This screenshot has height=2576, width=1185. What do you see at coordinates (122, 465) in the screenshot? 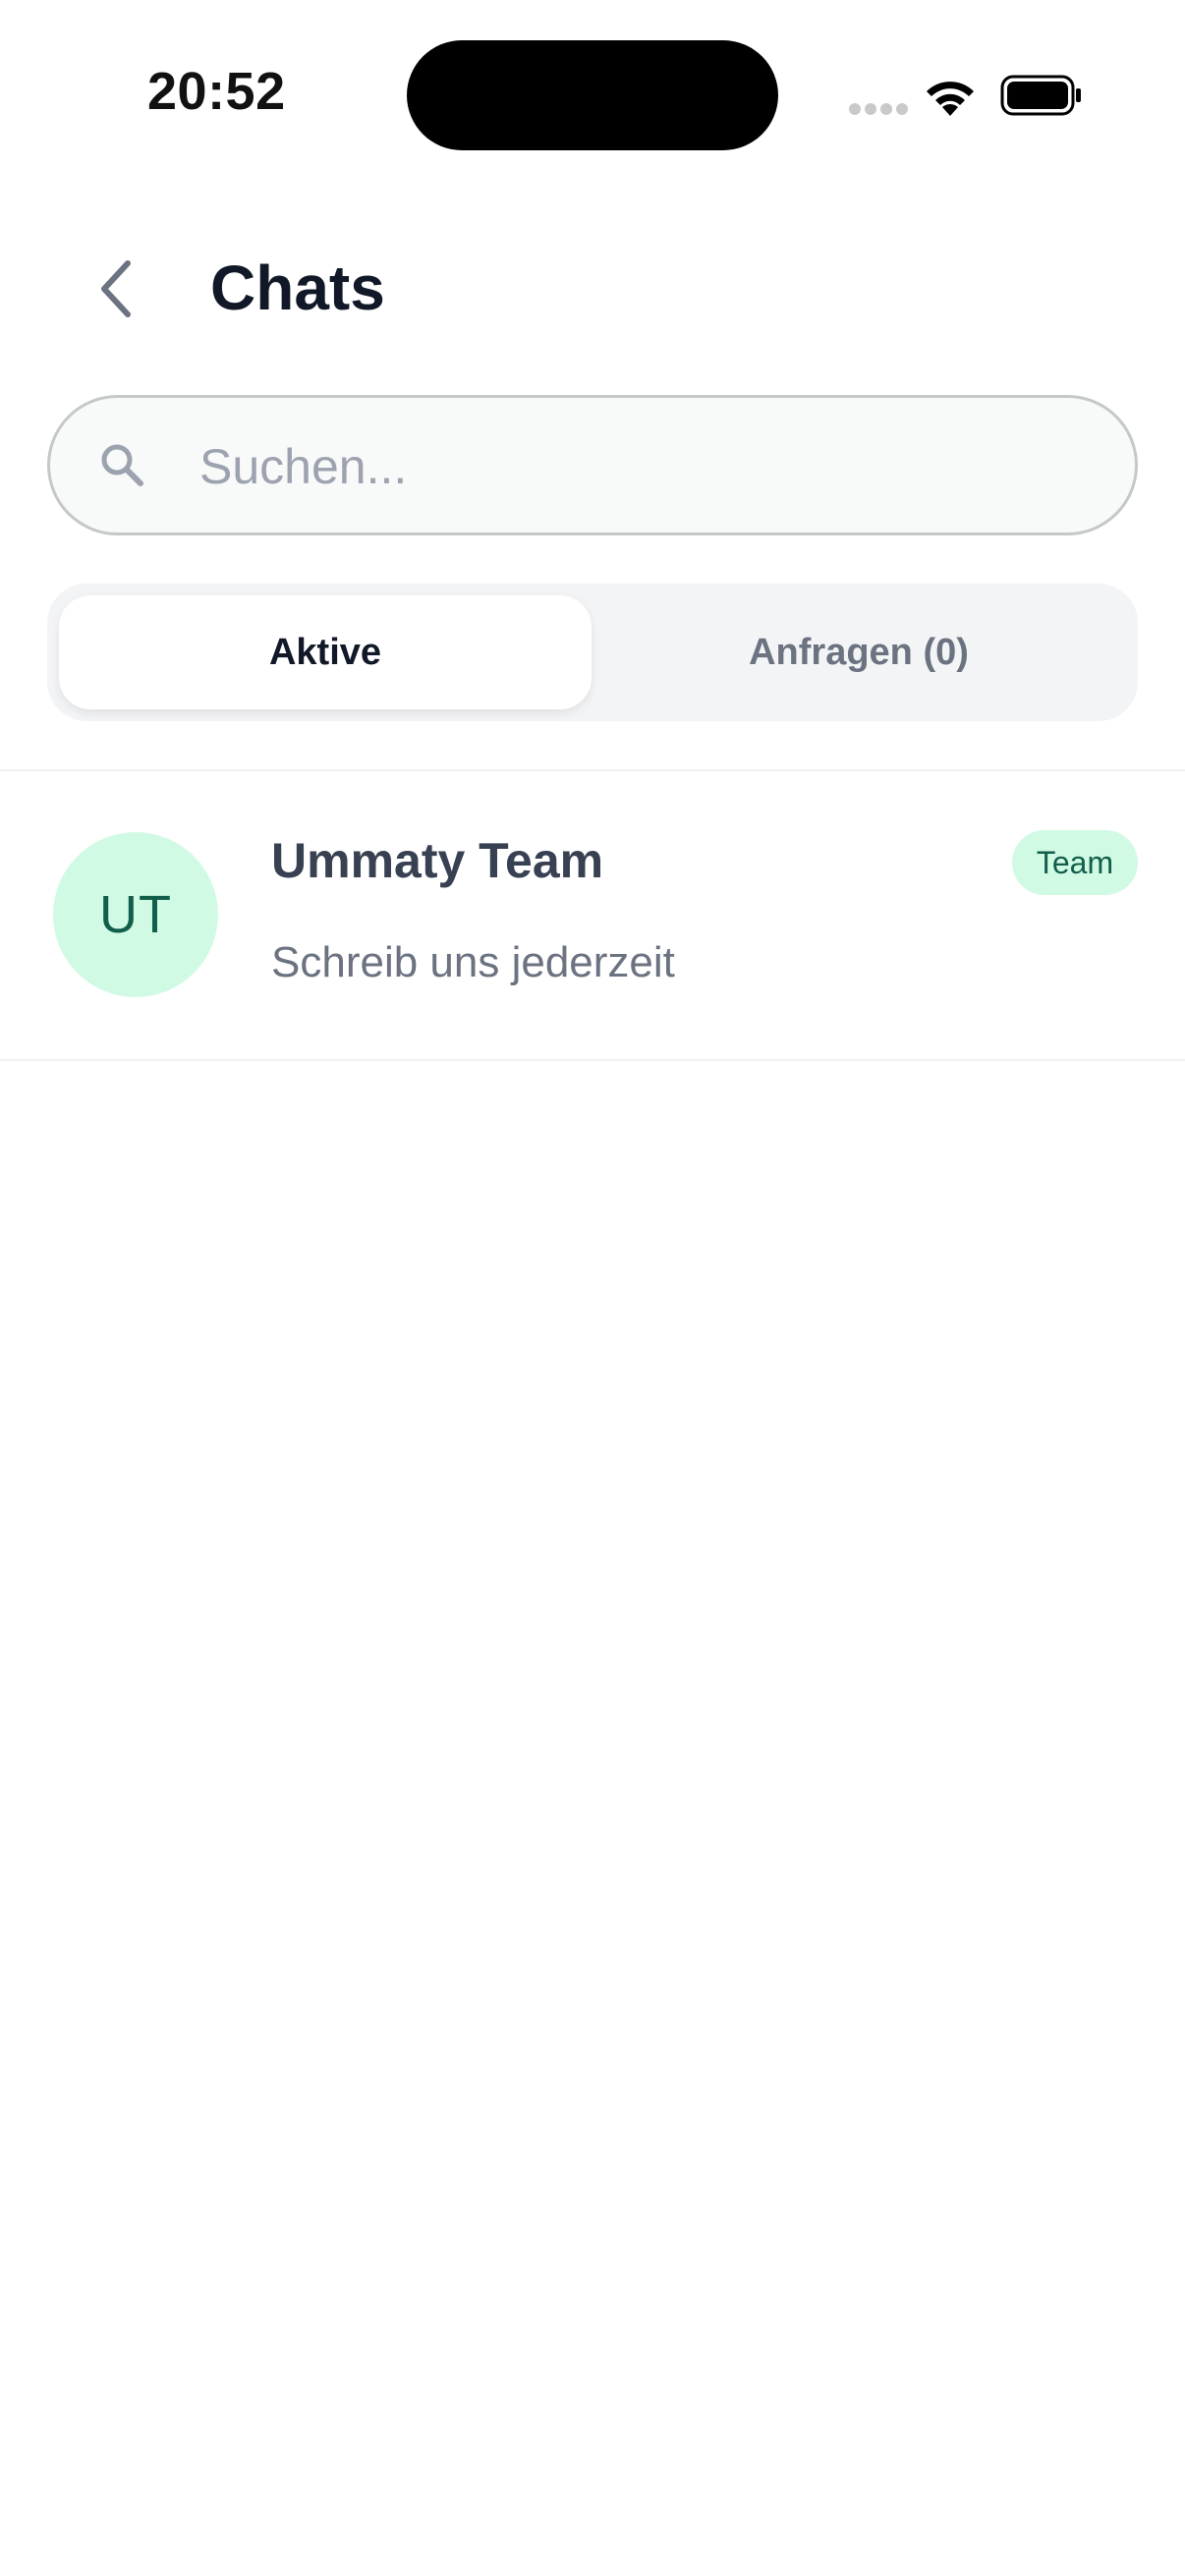
I see `search-icon` at bounding box center [122, 465].